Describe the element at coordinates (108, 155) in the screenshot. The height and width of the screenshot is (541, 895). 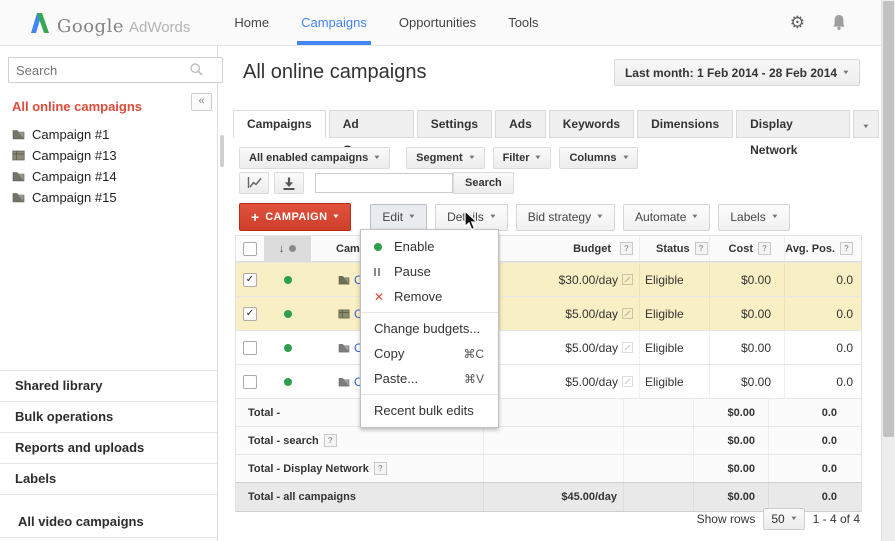
I see `sidebar-item-campaign-13: Campaign #13` at that location.